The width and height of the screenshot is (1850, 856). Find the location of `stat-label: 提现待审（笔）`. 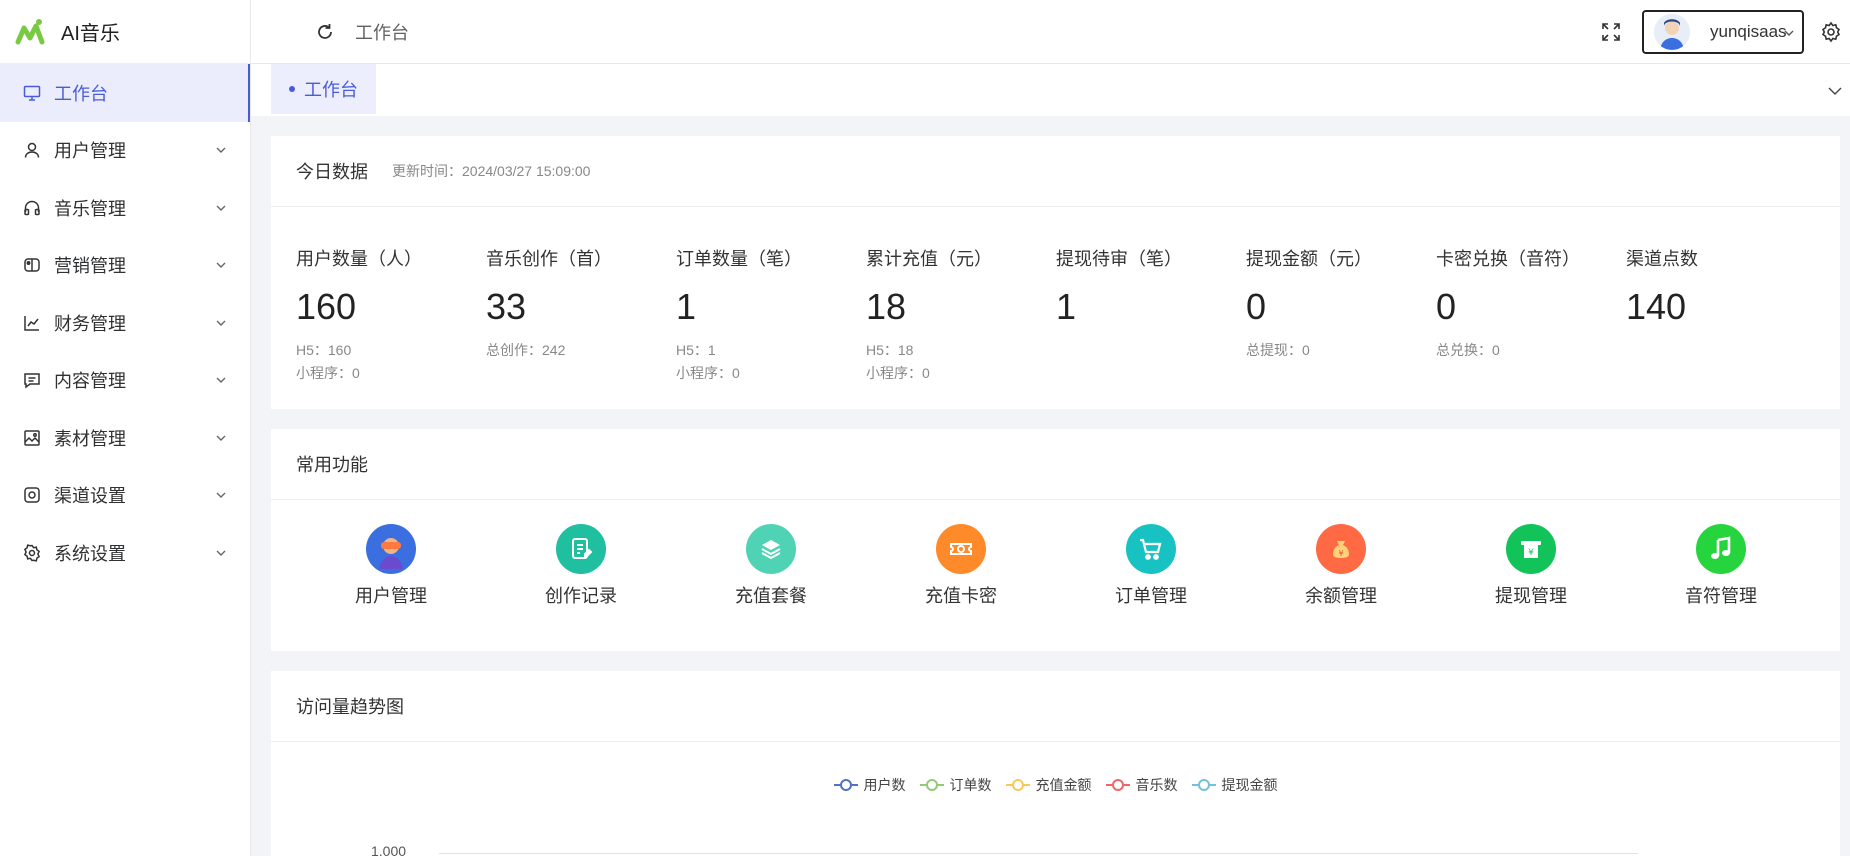

stat-label: 提现待审（笔） is located at coordinates (1119, 259).